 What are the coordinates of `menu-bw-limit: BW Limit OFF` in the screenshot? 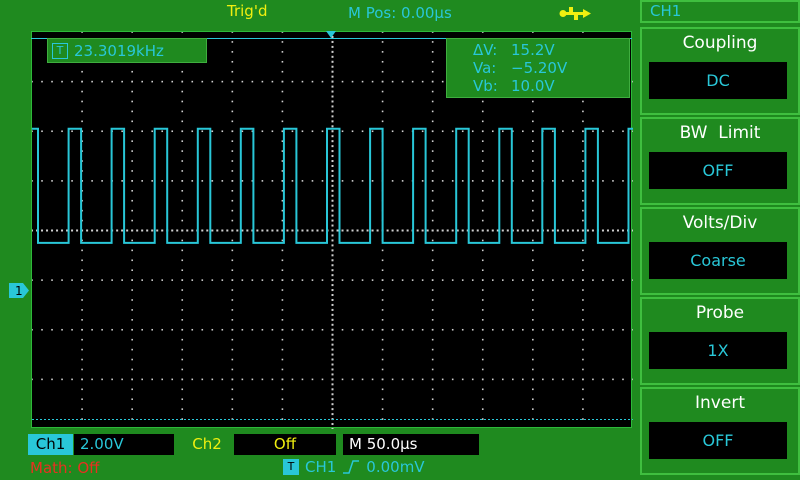 It's located at (720, 161).